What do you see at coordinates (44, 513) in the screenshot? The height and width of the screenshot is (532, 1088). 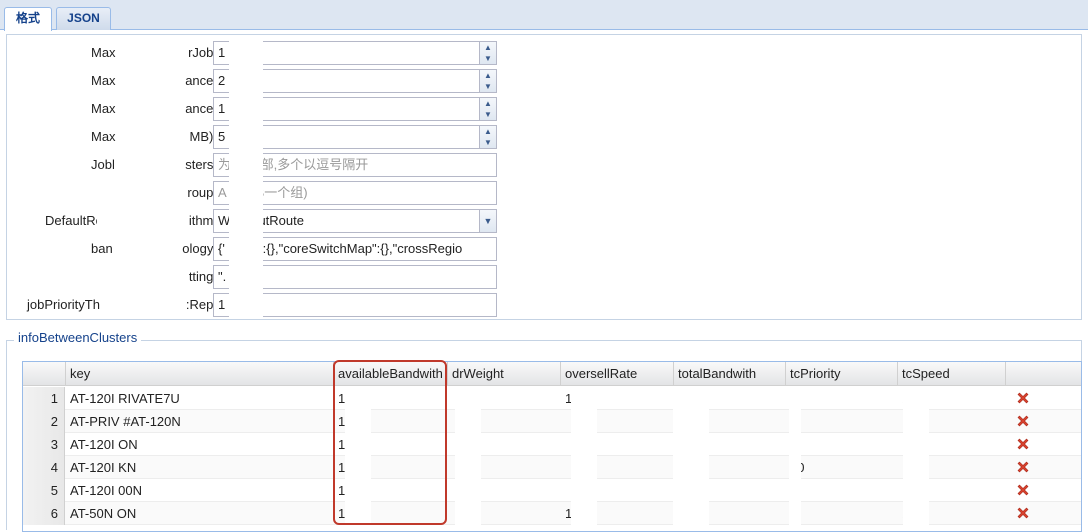 I see `row-number: 6` at bounding box center [44, 513].